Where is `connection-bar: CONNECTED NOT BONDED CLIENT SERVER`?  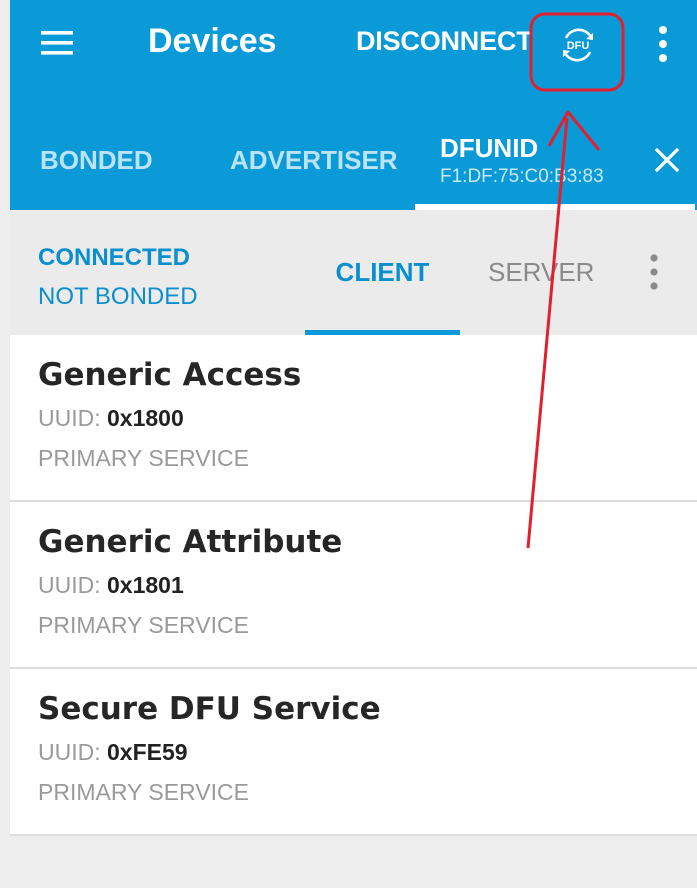
connection-bar: CONNECTED NOT BONDED CLIENT SERVER is located at coordinates (353, 272).